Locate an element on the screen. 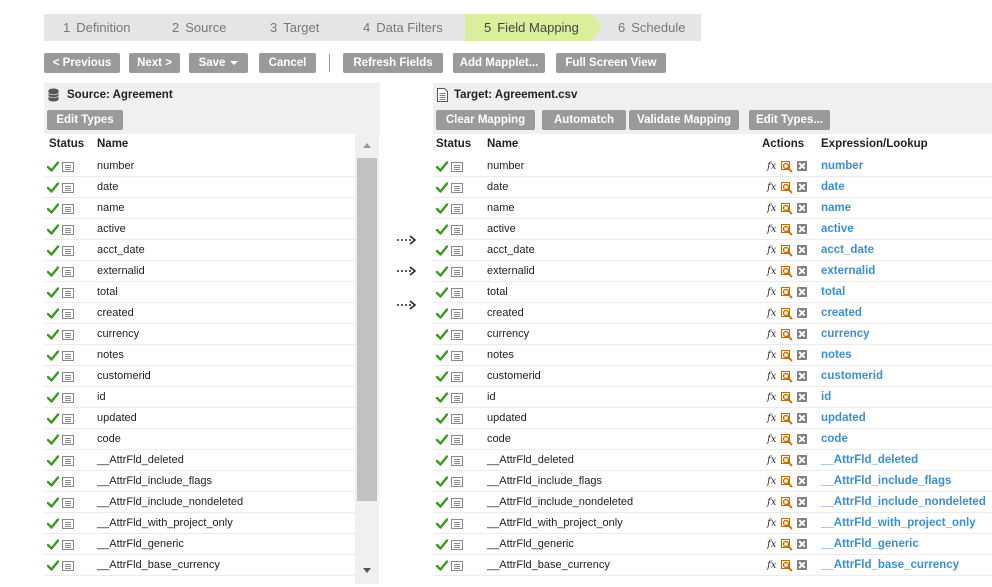 This screenshot has width=992, height=587. save-button: Save is located at coordinates (218, 63).